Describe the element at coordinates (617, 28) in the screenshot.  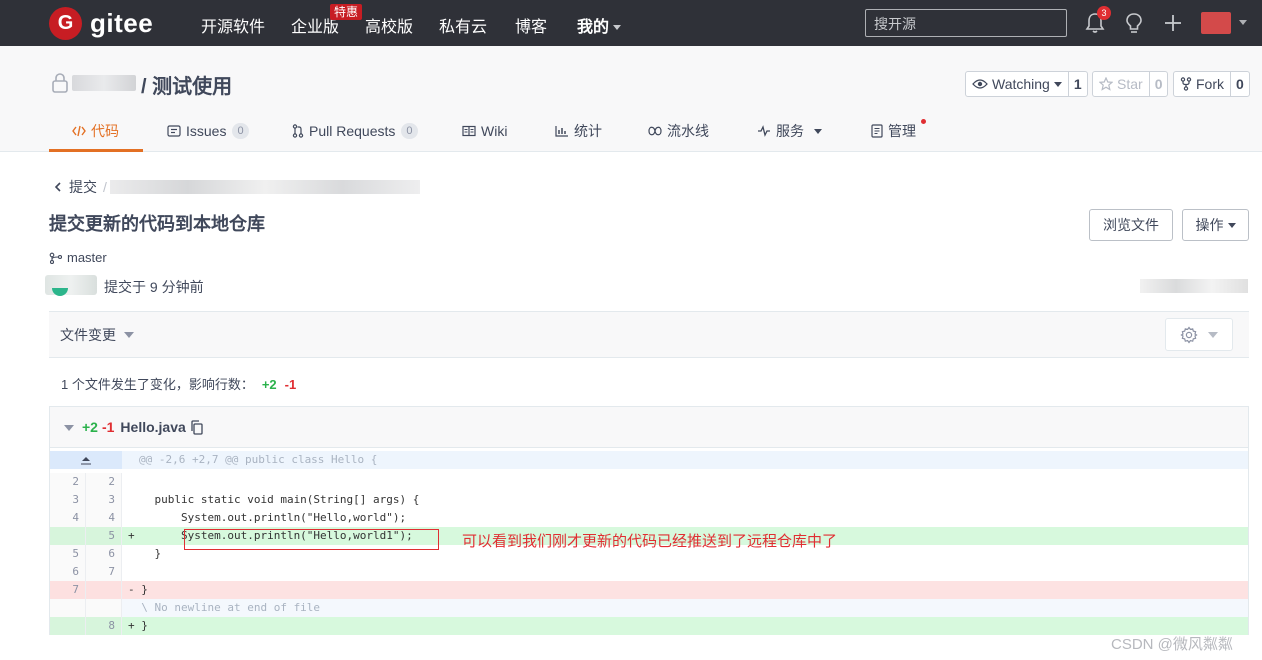
I see `chevron-down-icon` at that location.